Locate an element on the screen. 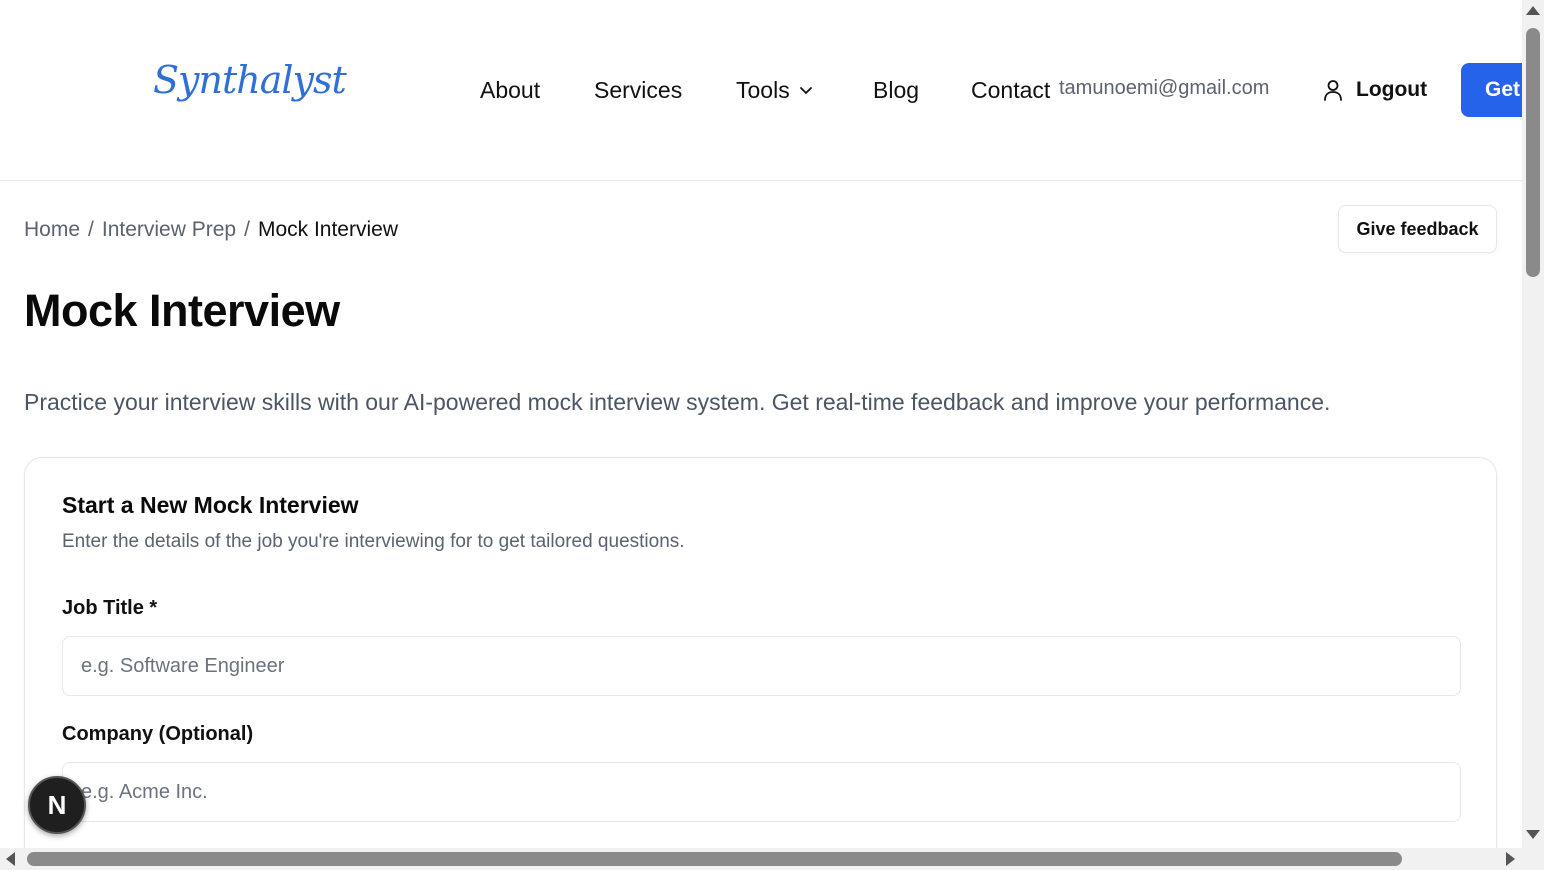  logout-label: Logout is located at coordinates (1392, 89).